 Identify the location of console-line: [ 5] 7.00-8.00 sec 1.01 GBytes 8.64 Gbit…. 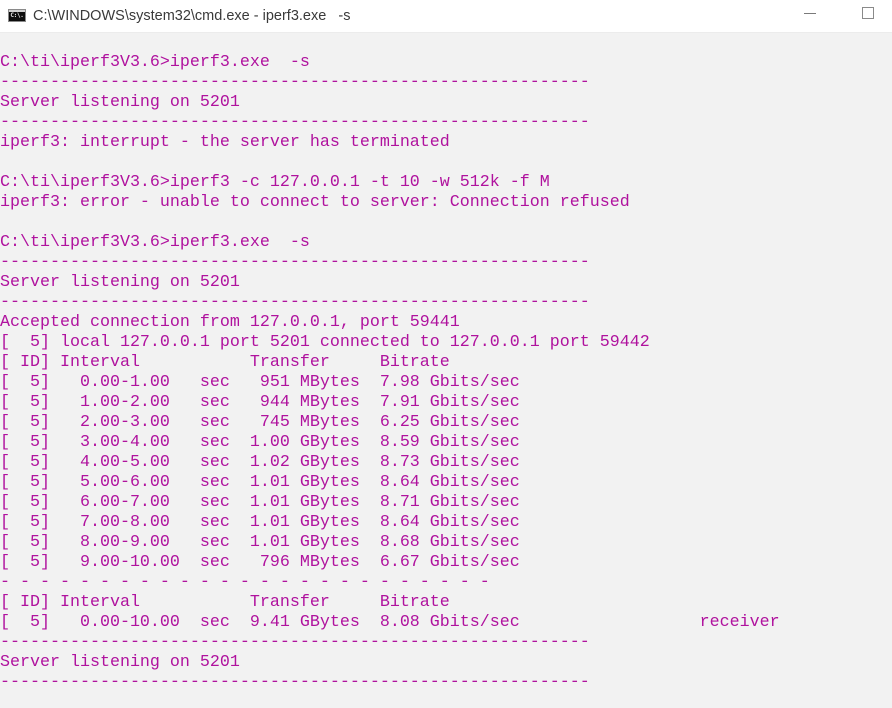
(260, 522).